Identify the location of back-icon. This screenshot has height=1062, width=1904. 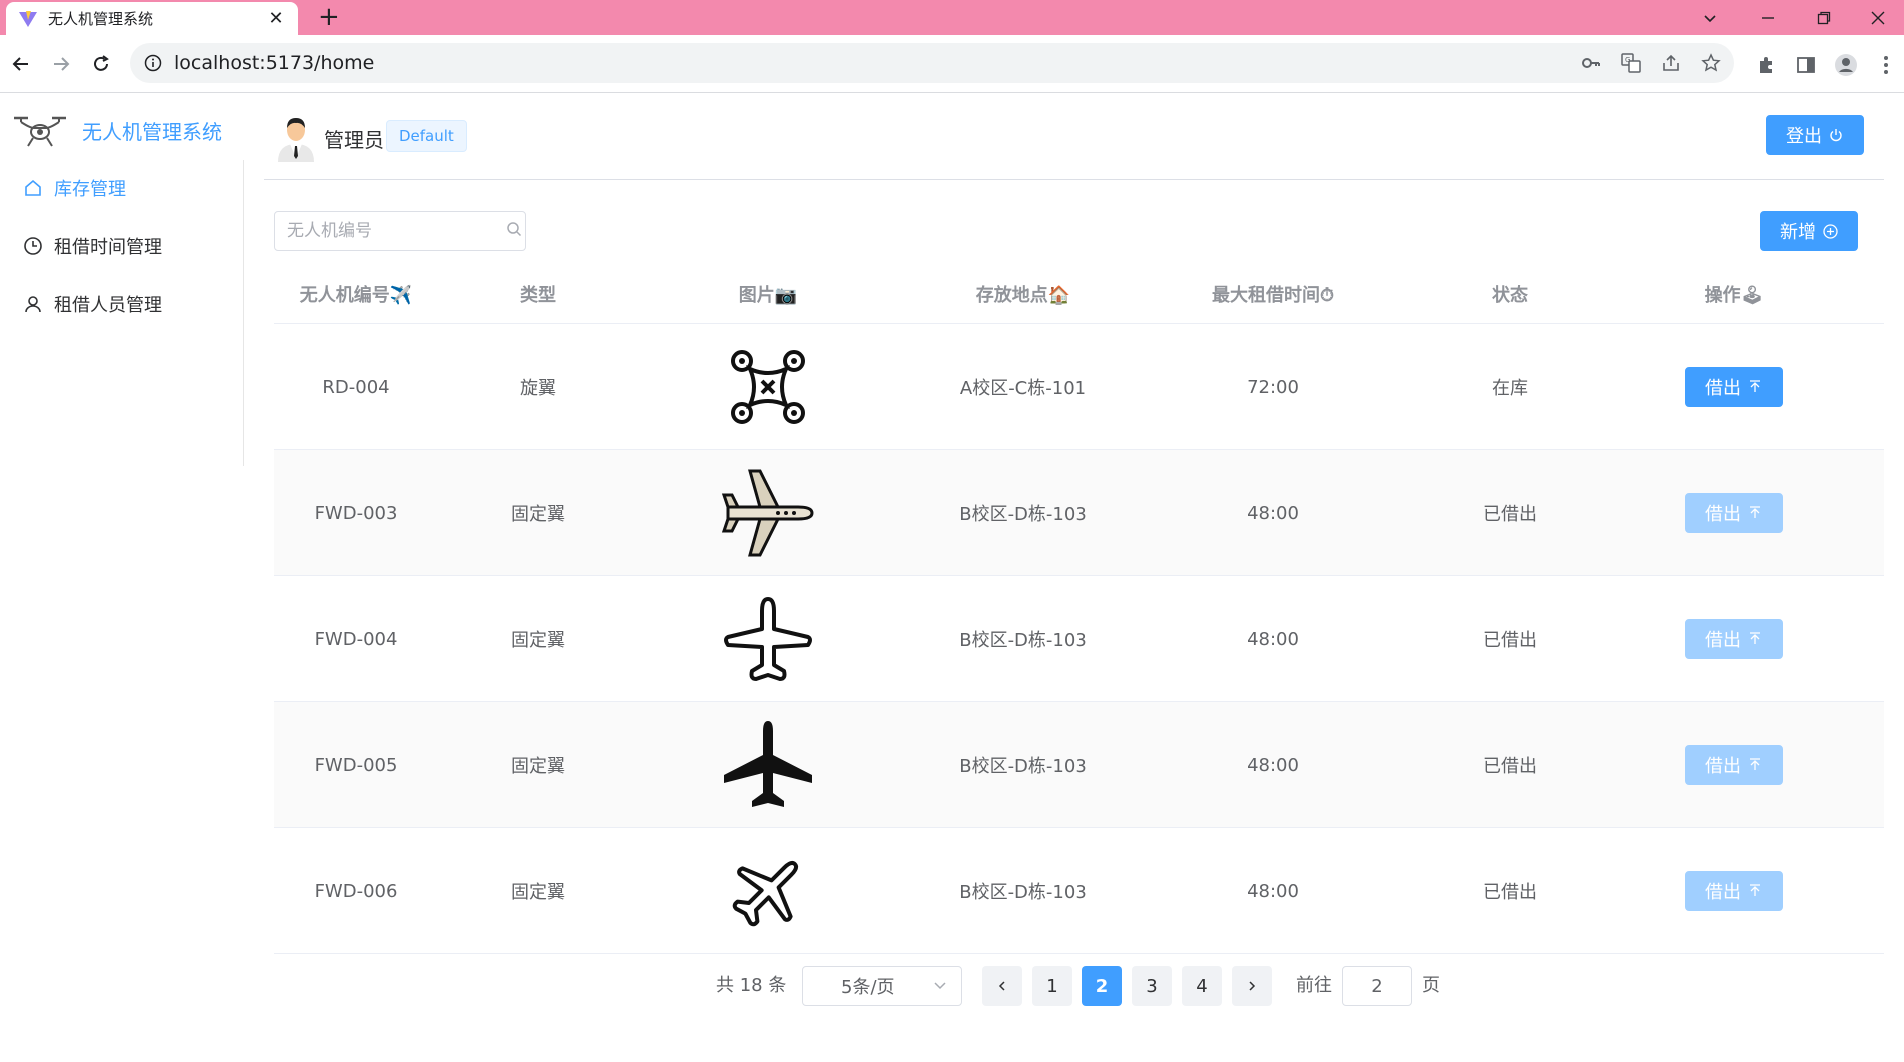
(21, 64).